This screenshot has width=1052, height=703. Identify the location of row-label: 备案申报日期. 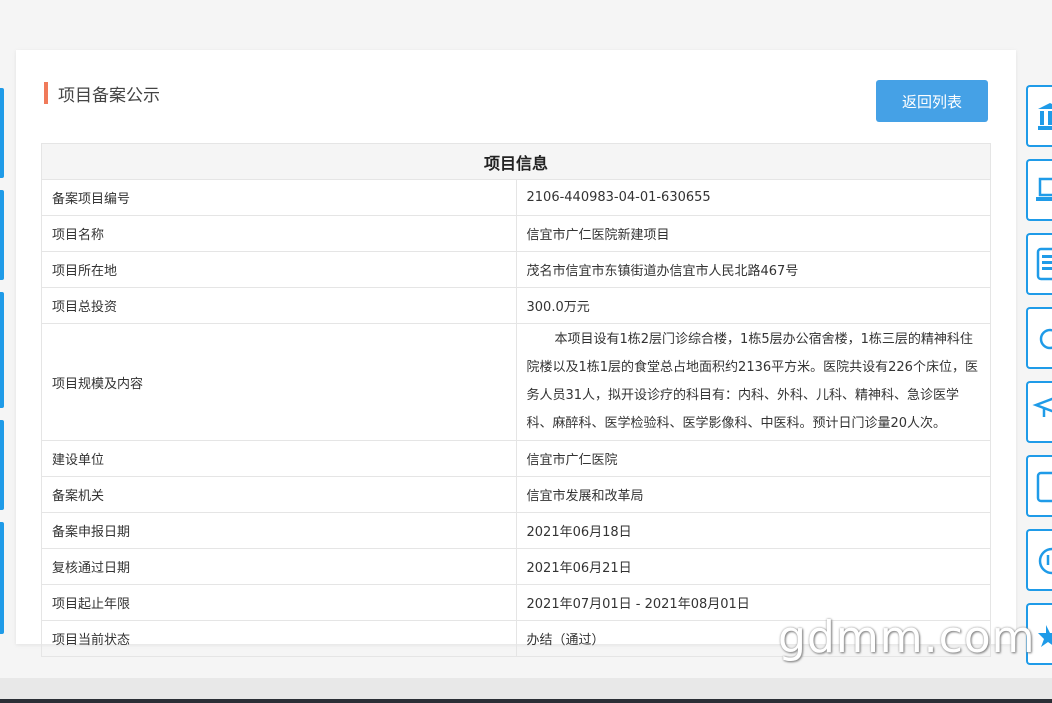
(279, 530).